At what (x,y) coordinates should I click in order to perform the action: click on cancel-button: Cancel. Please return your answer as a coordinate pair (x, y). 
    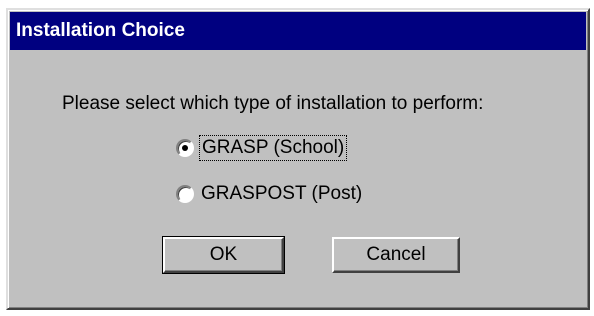
    Looking at the image, I should click on (396, 255).